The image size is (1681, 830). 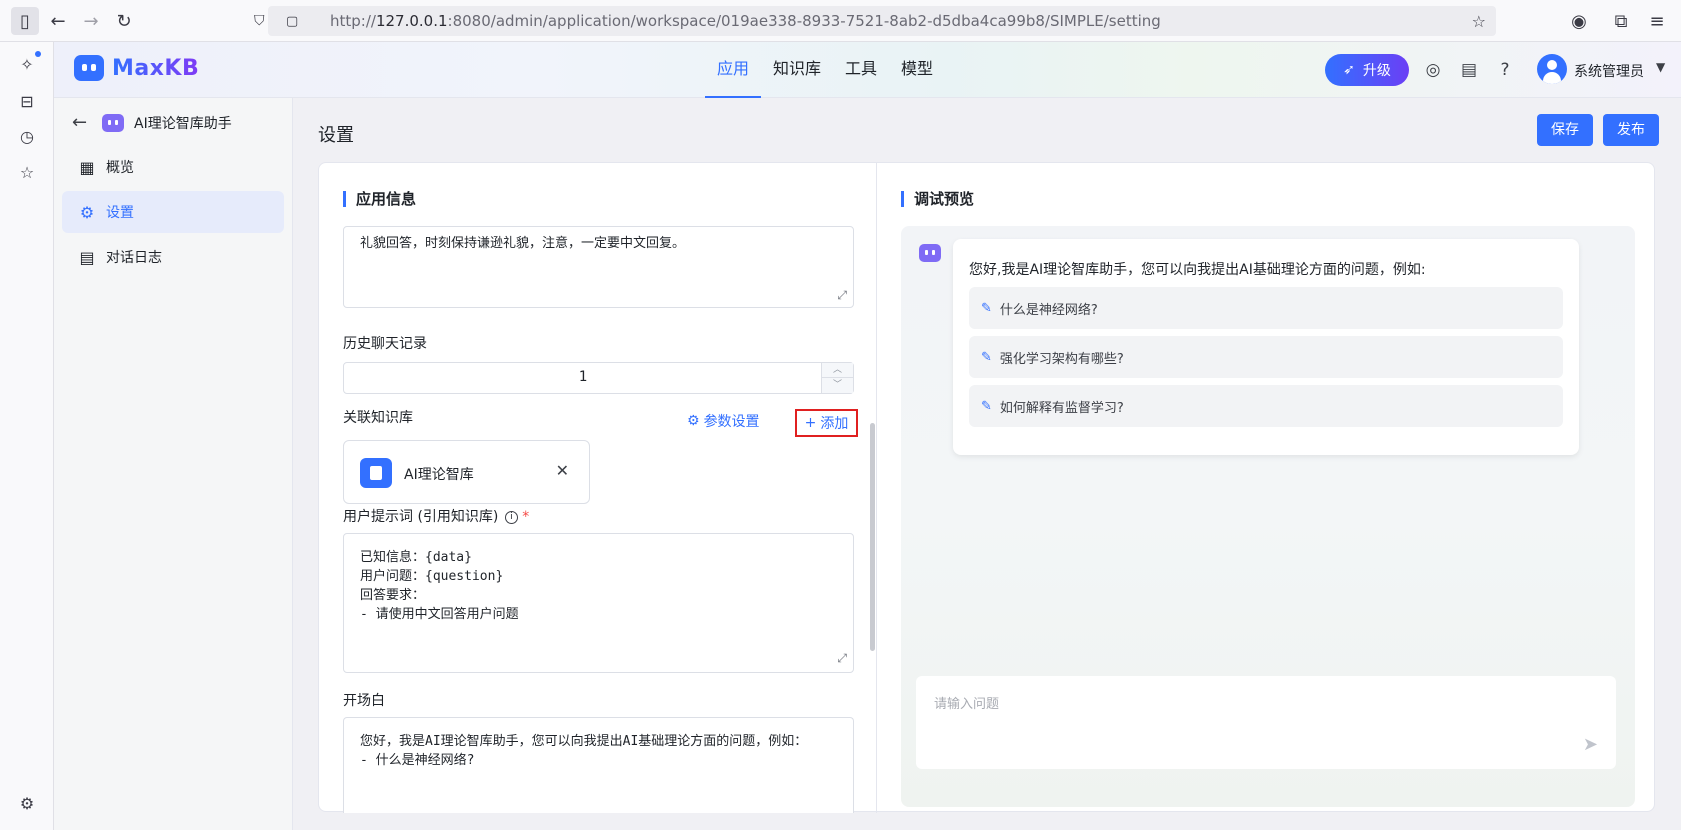 What do you see at coordinates (173, 212) in the screenshot?
I see `sidebar-item-settings: ⚙ 设置` at bounding box center [173, 212].